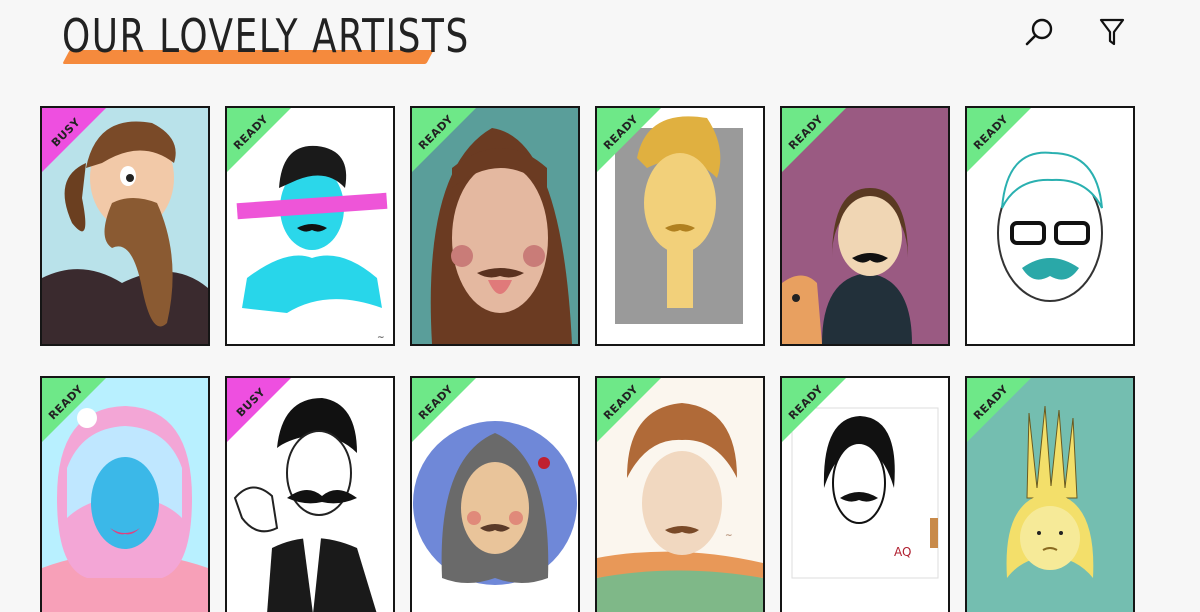 This screenshot has height=612, width=1200. I want to click on search-button, so click(1040, 32).